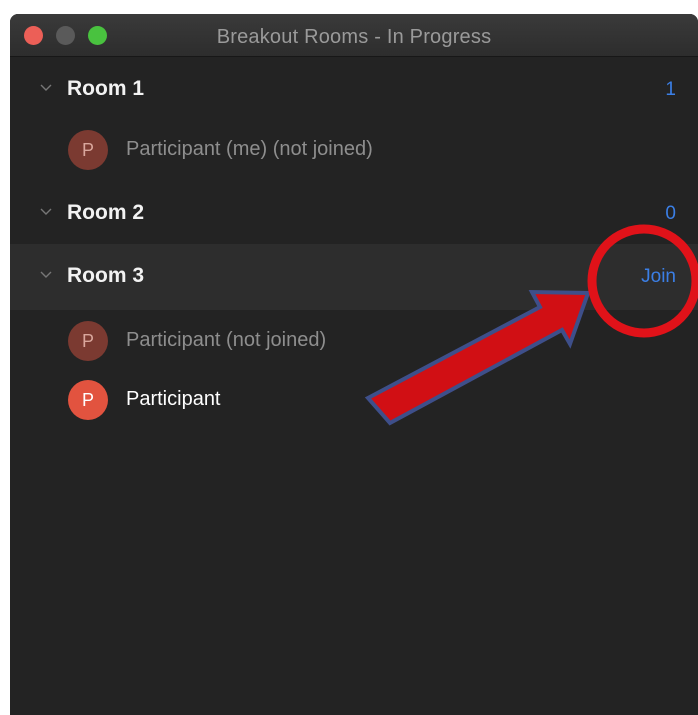  I want to click on participant-name: Participant (not joined), so click(226, 340).